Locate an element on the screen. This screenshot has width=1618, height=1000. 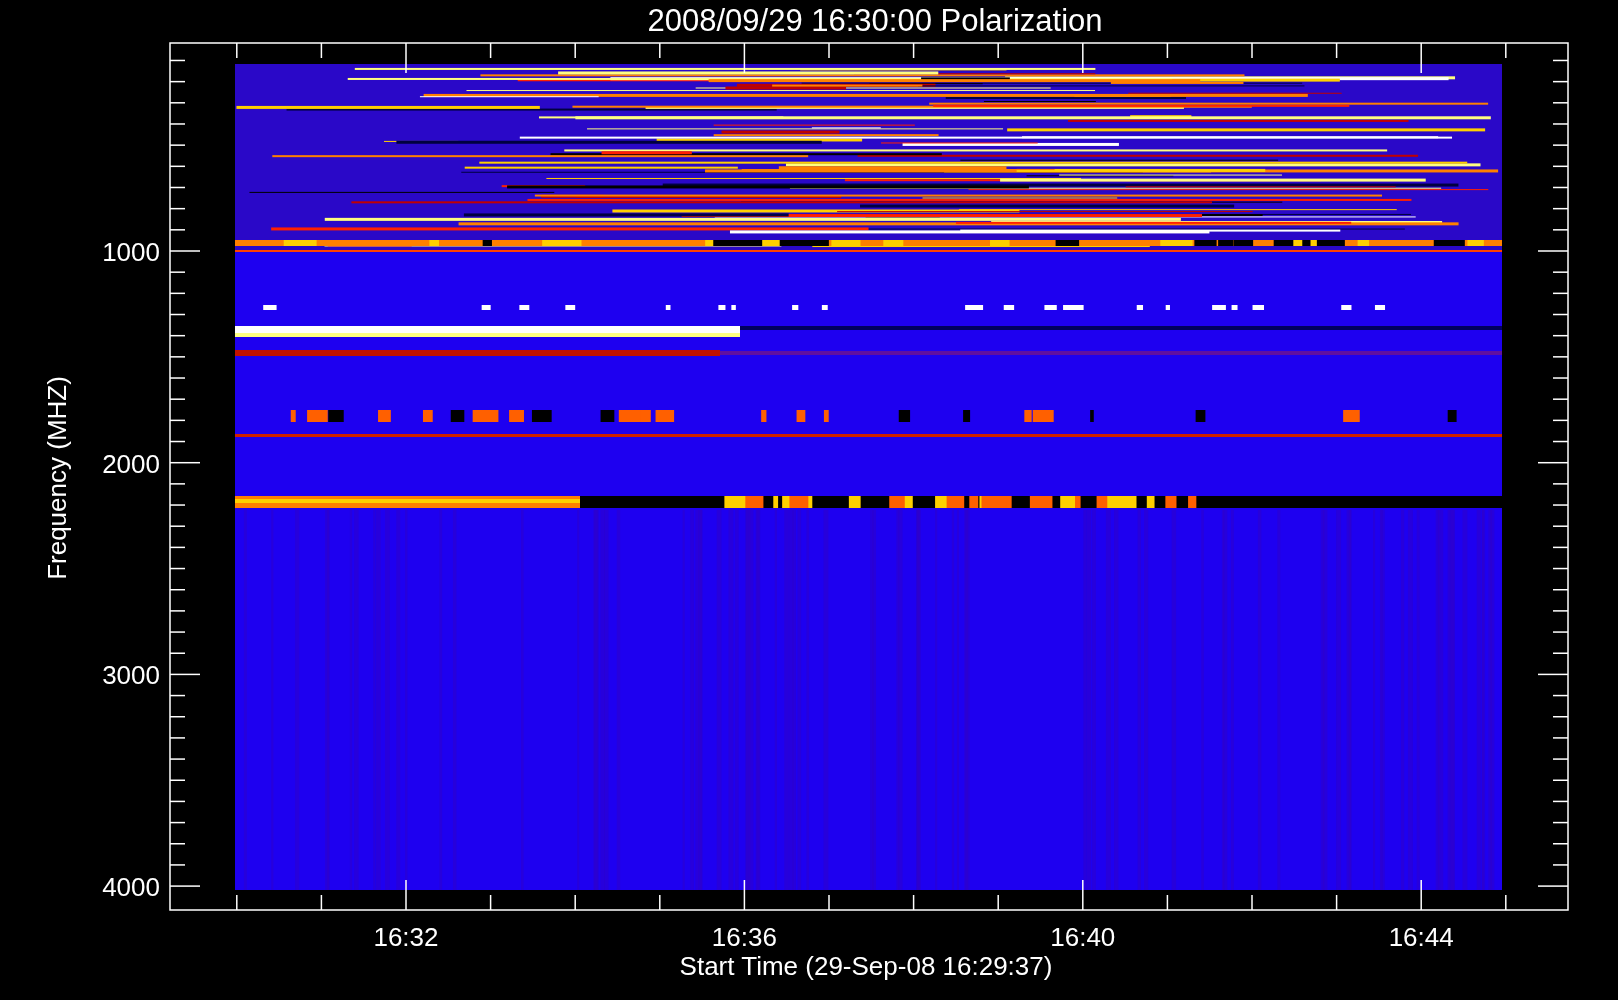
tick-label: 16:32 is located at coordinates (406, 937).